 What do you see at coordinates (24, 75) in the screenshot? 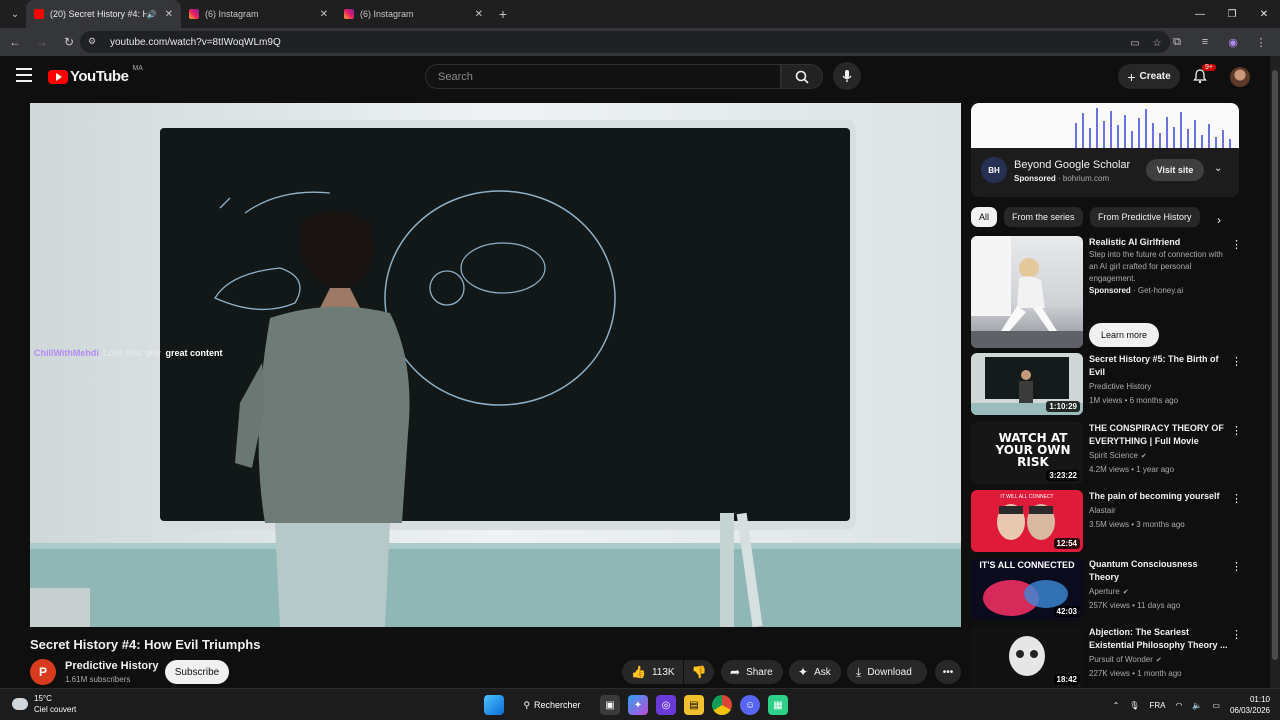
I see `hamburger-menu-icon` at bounding box center [24, 75].